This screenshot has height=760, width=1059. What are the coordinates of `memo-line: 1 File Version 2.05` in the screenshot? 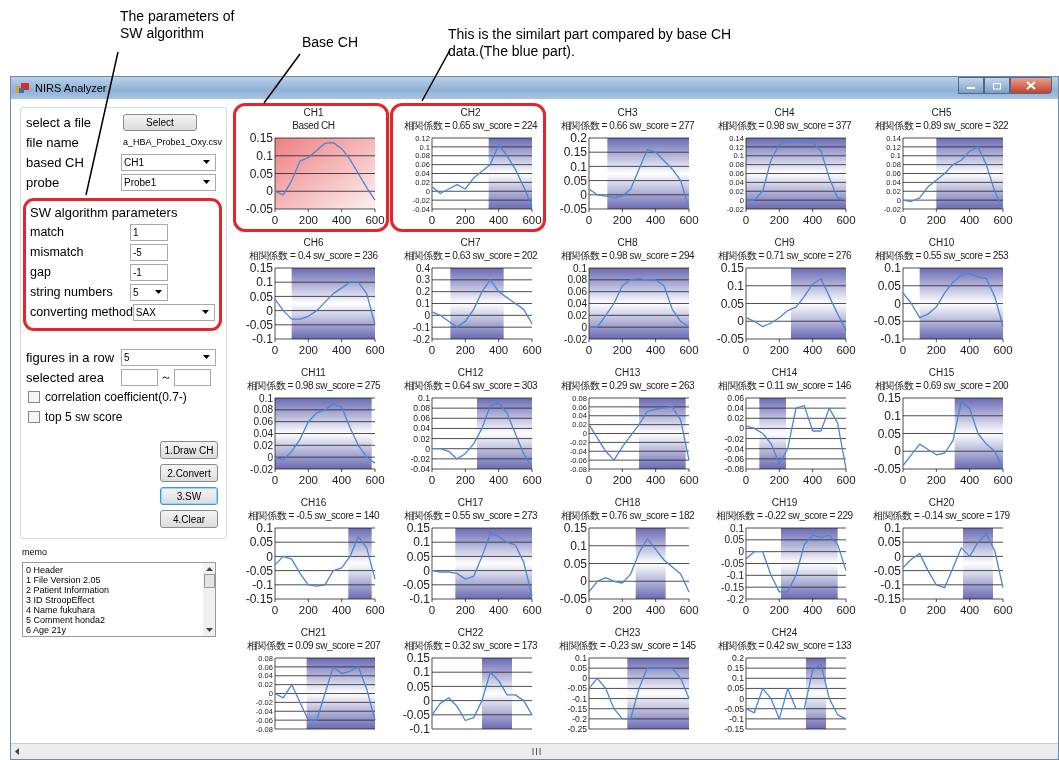 It's located at (64, 580).